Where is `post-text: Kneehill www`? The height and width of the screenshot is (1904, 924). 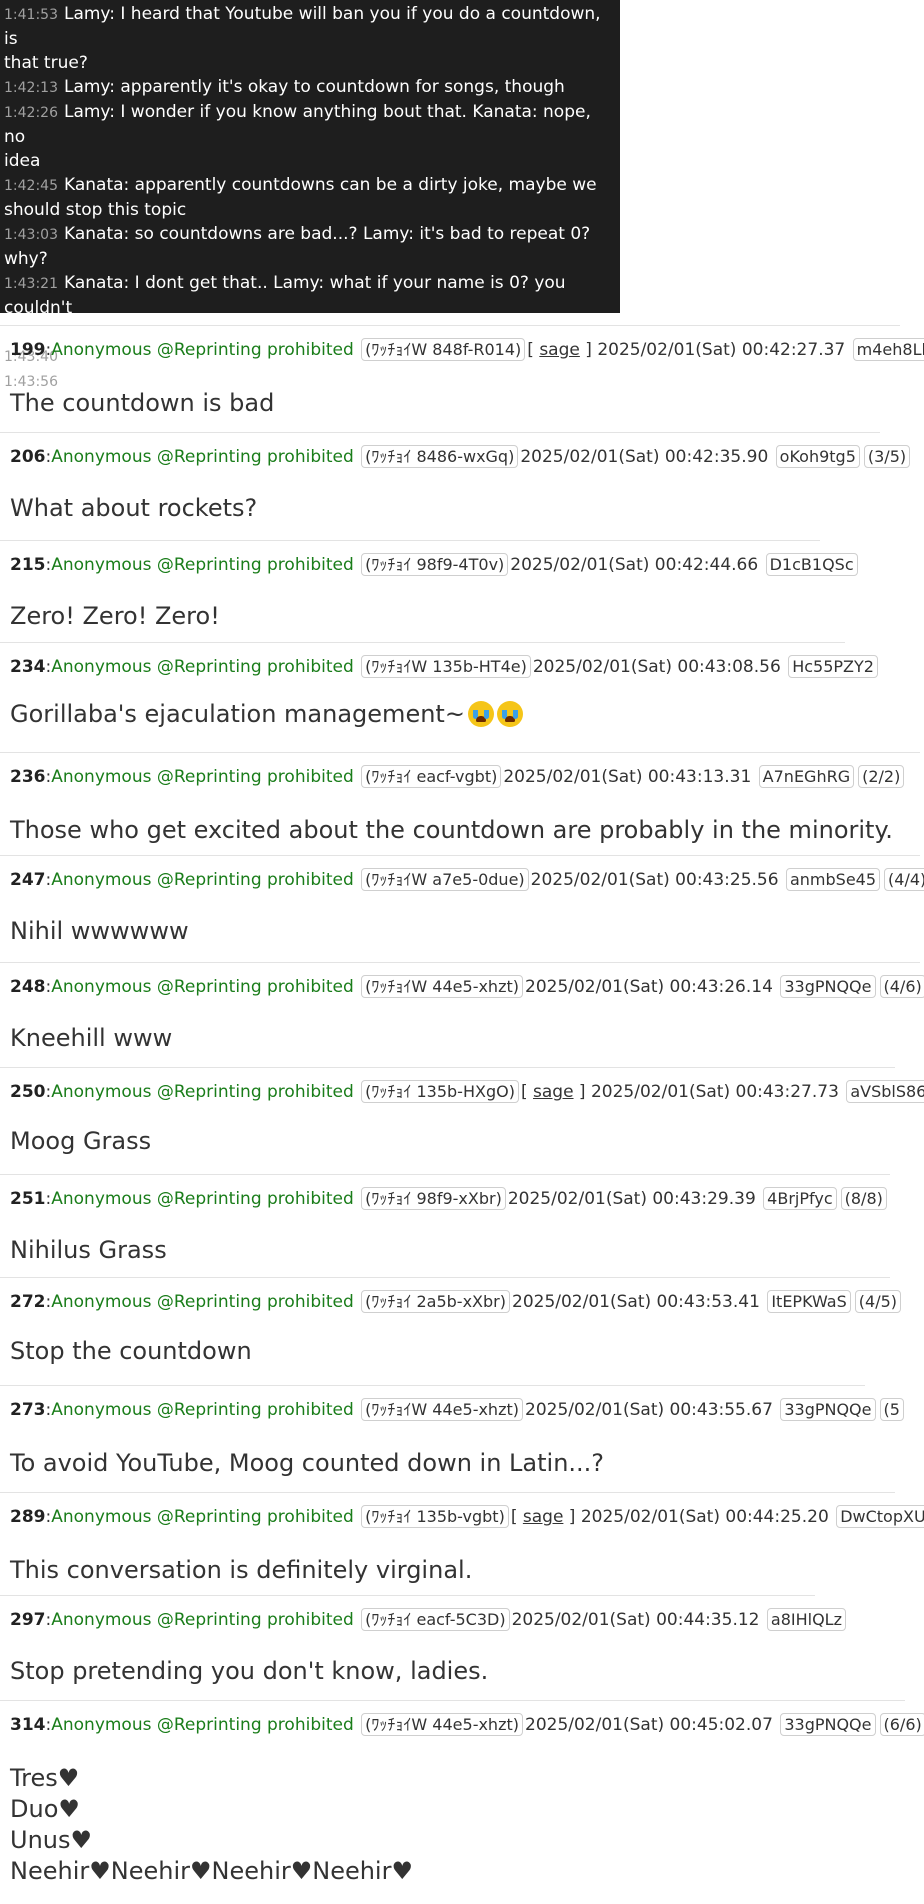
post-text: Kneehill www is located at coordinates (91, 1038).